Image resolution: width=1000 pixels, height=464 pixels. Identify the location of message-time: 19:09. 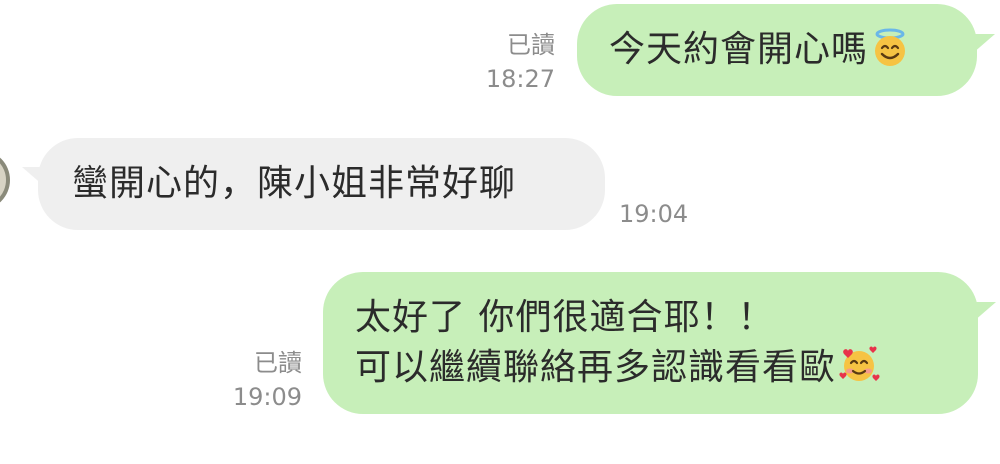
(267, 397).